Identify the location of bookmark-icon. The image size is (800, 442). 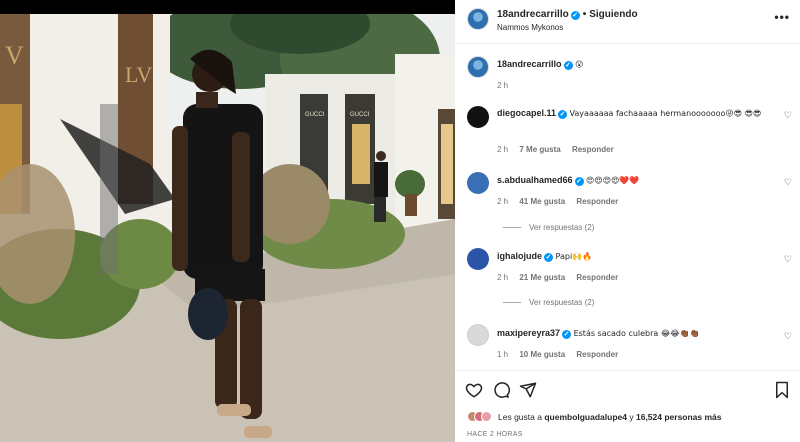
(782, 390).